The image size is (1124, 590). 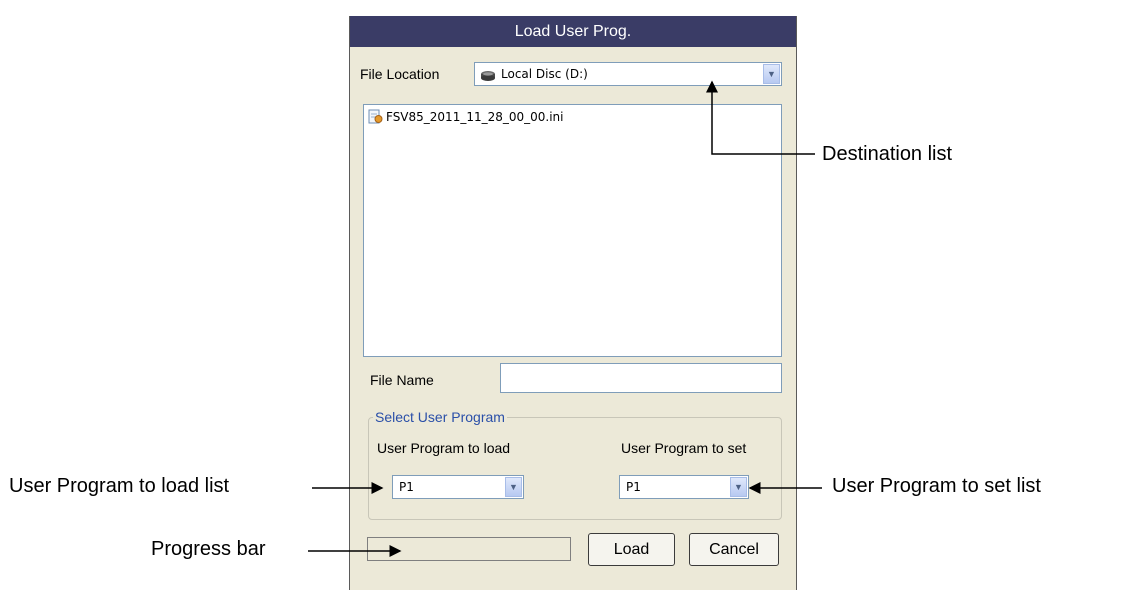 What do you see at coordinates (936, 486) in the screenshot?
I see `set-list-callout: User Program to set list` at bounding box center [936, 486].